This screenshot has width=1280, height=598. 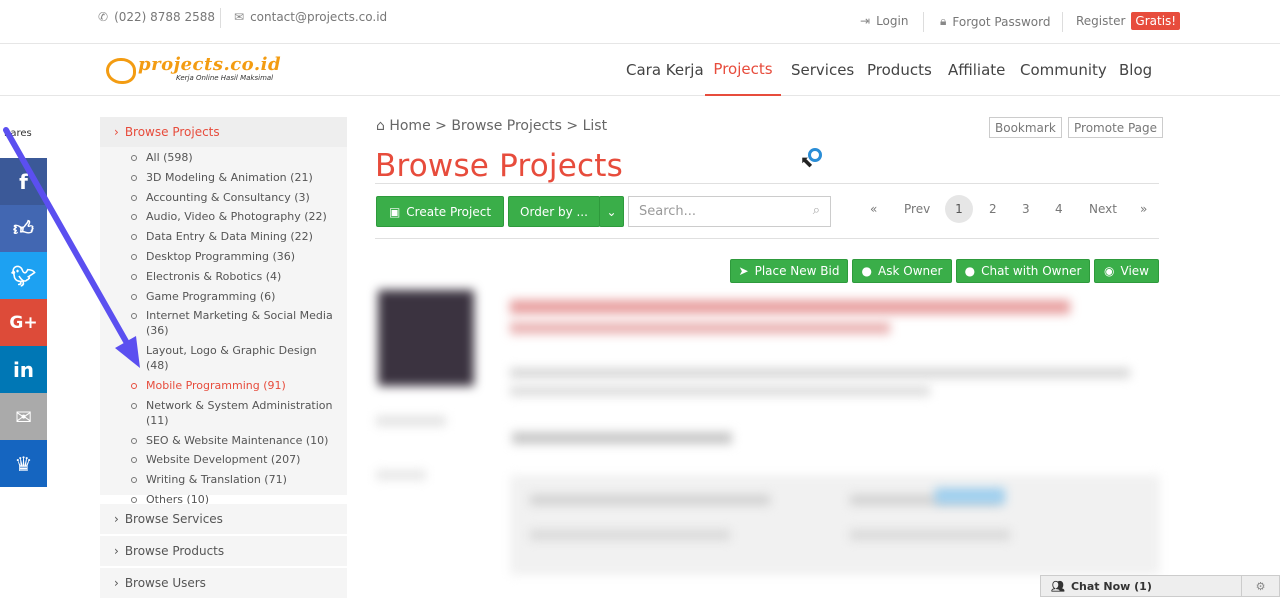 I want to click on forgot-password-label: Forgot Password, so click(x=1001, y=22).